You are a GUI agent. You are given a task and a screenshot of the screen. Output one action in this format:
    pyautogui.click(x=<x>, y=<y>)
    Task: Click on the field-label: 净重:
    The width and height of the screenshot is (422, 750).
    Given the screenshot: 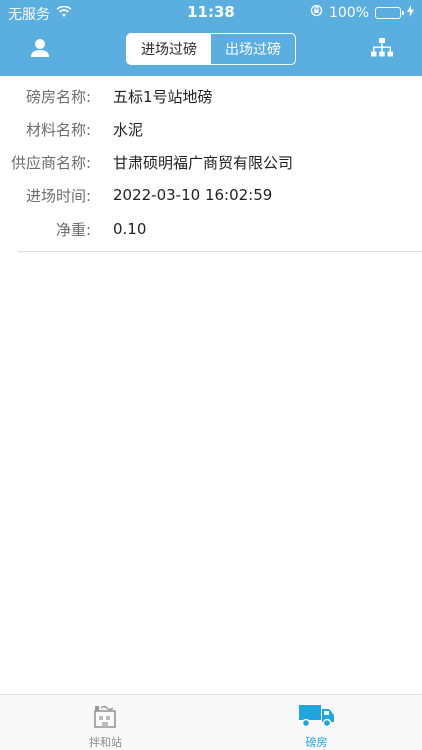 What is the action you would take?
    pyautogui.click(x=73, y=229)
    